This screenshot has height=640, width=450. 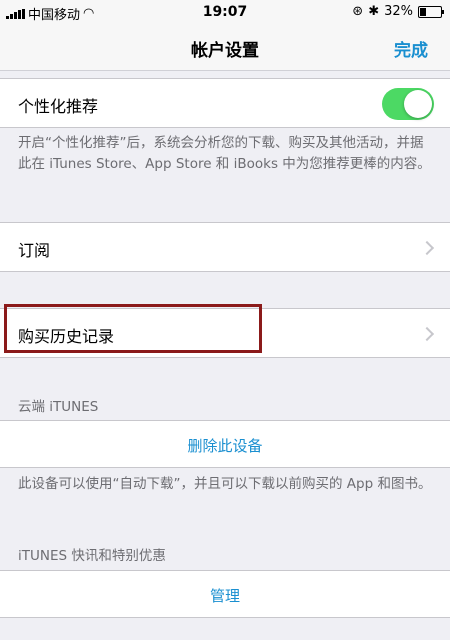 I want to click on cloud-description: 此设备可以使用“自动下载”，并且可以下载以前购买的 App 和图书。, so click(x=225, y=484).